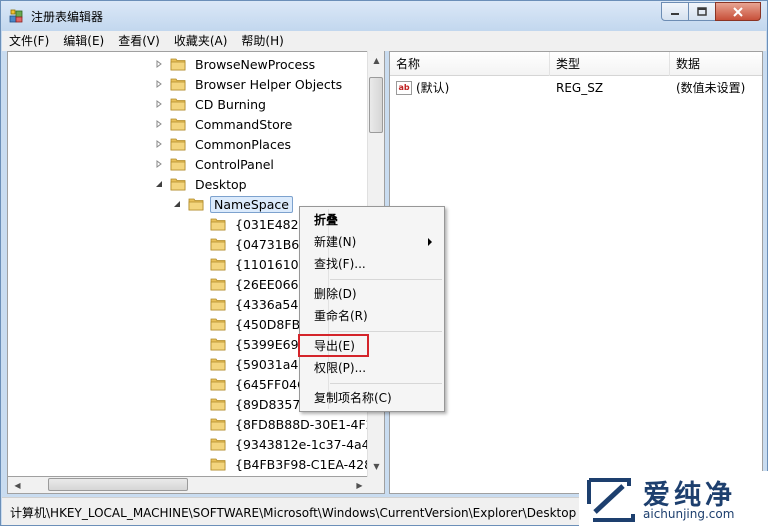 The image size is (768, 526). Describe the element at coordinates (470, 64) in the screenshot. I see `column-header-name: 名称` at that location.